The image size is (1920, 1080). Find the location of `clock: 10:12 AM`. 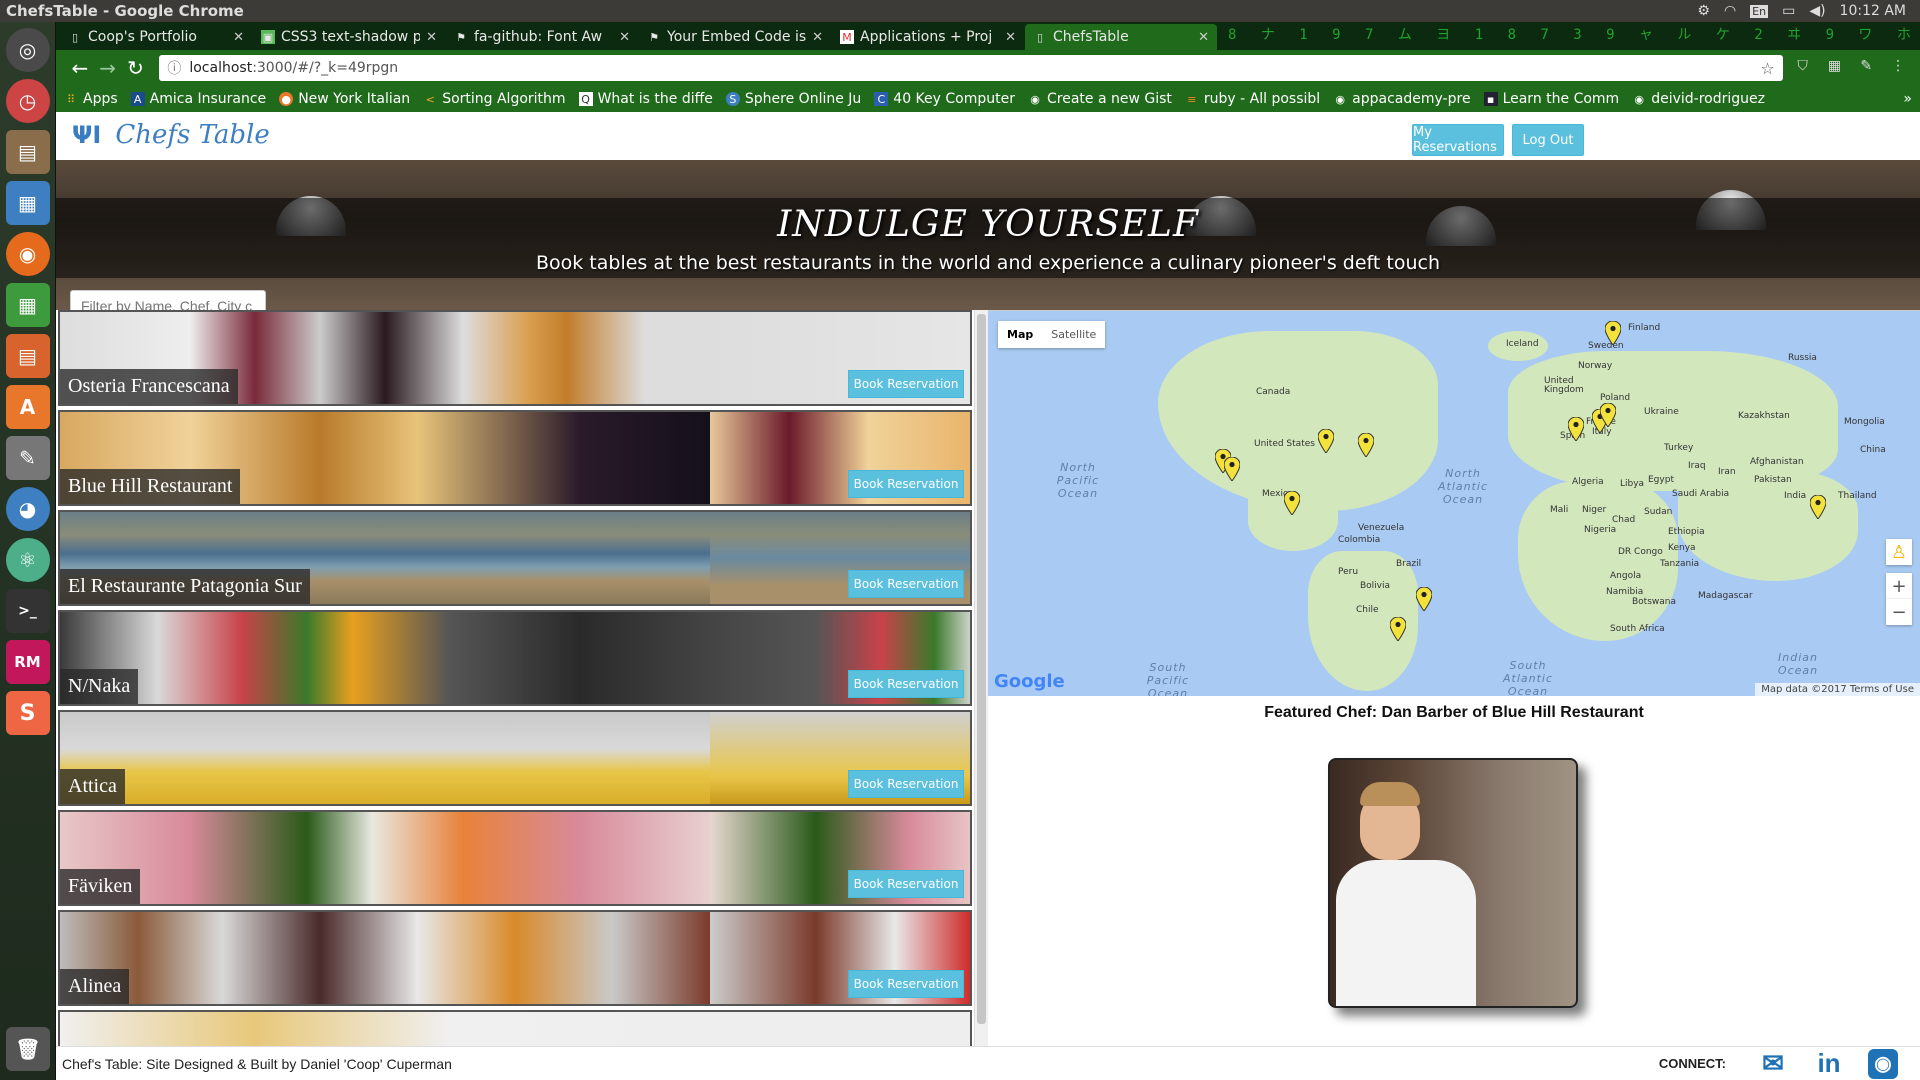

clock: 10:12 AM is located at coordinates (1873, 11).